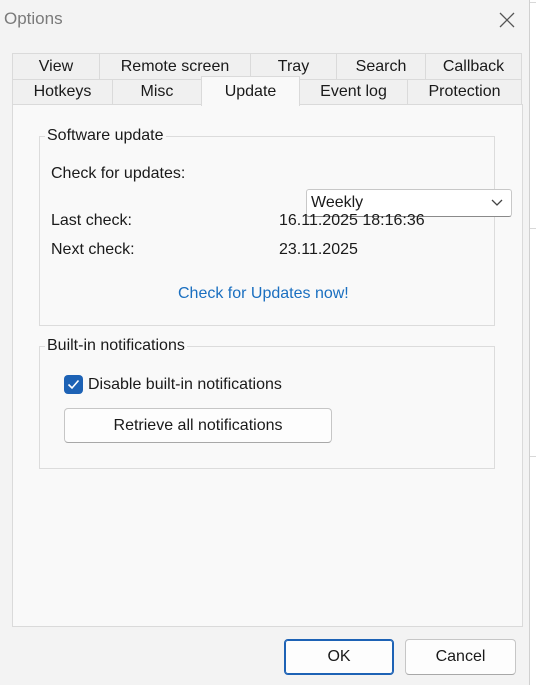 This screenshot has width=536, height=685. What do you see at coordinates (118, 173) in the screenshot?
I see `check-for-updates-label: Check for updates:` at bounding box center [118, 173].